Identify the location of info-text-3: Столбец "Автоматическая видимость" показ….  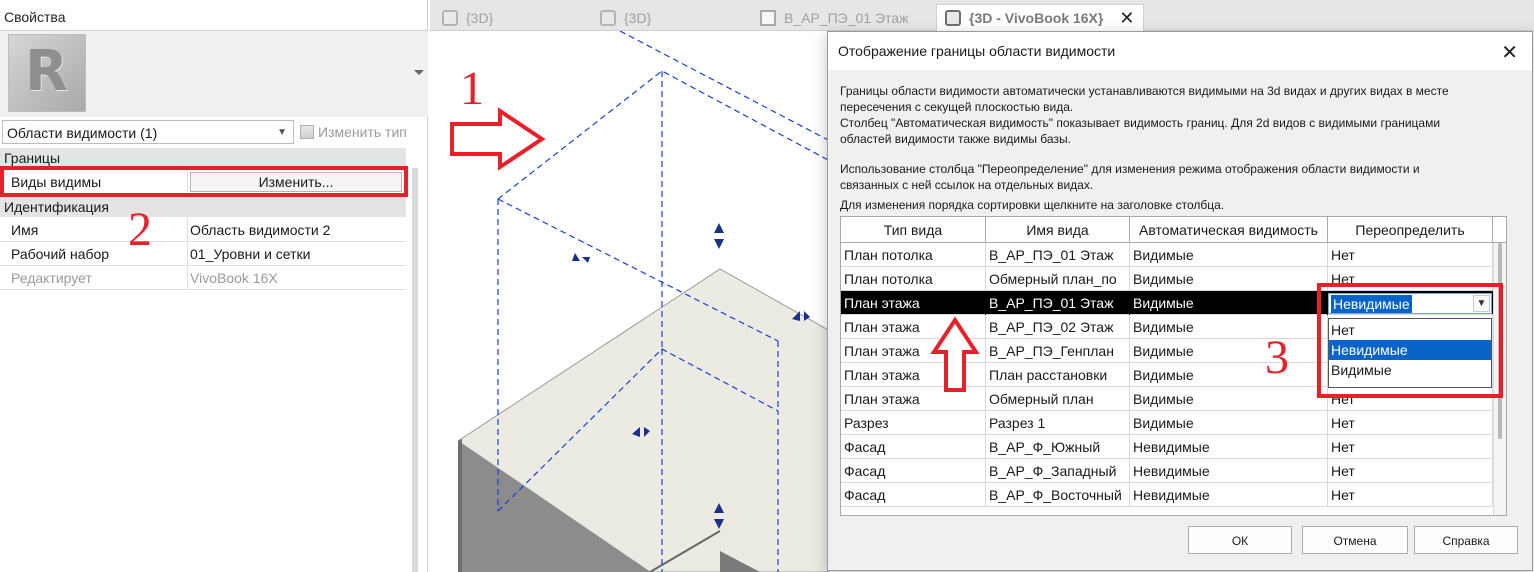
(1140, 123).